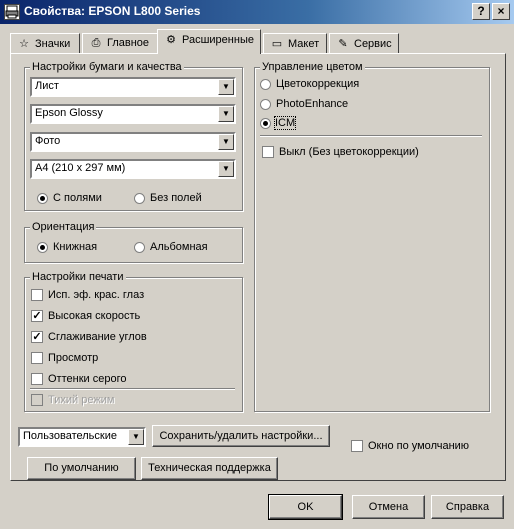  I want to click on default-window-label: Окно по умолчанию, so click(418, 446).